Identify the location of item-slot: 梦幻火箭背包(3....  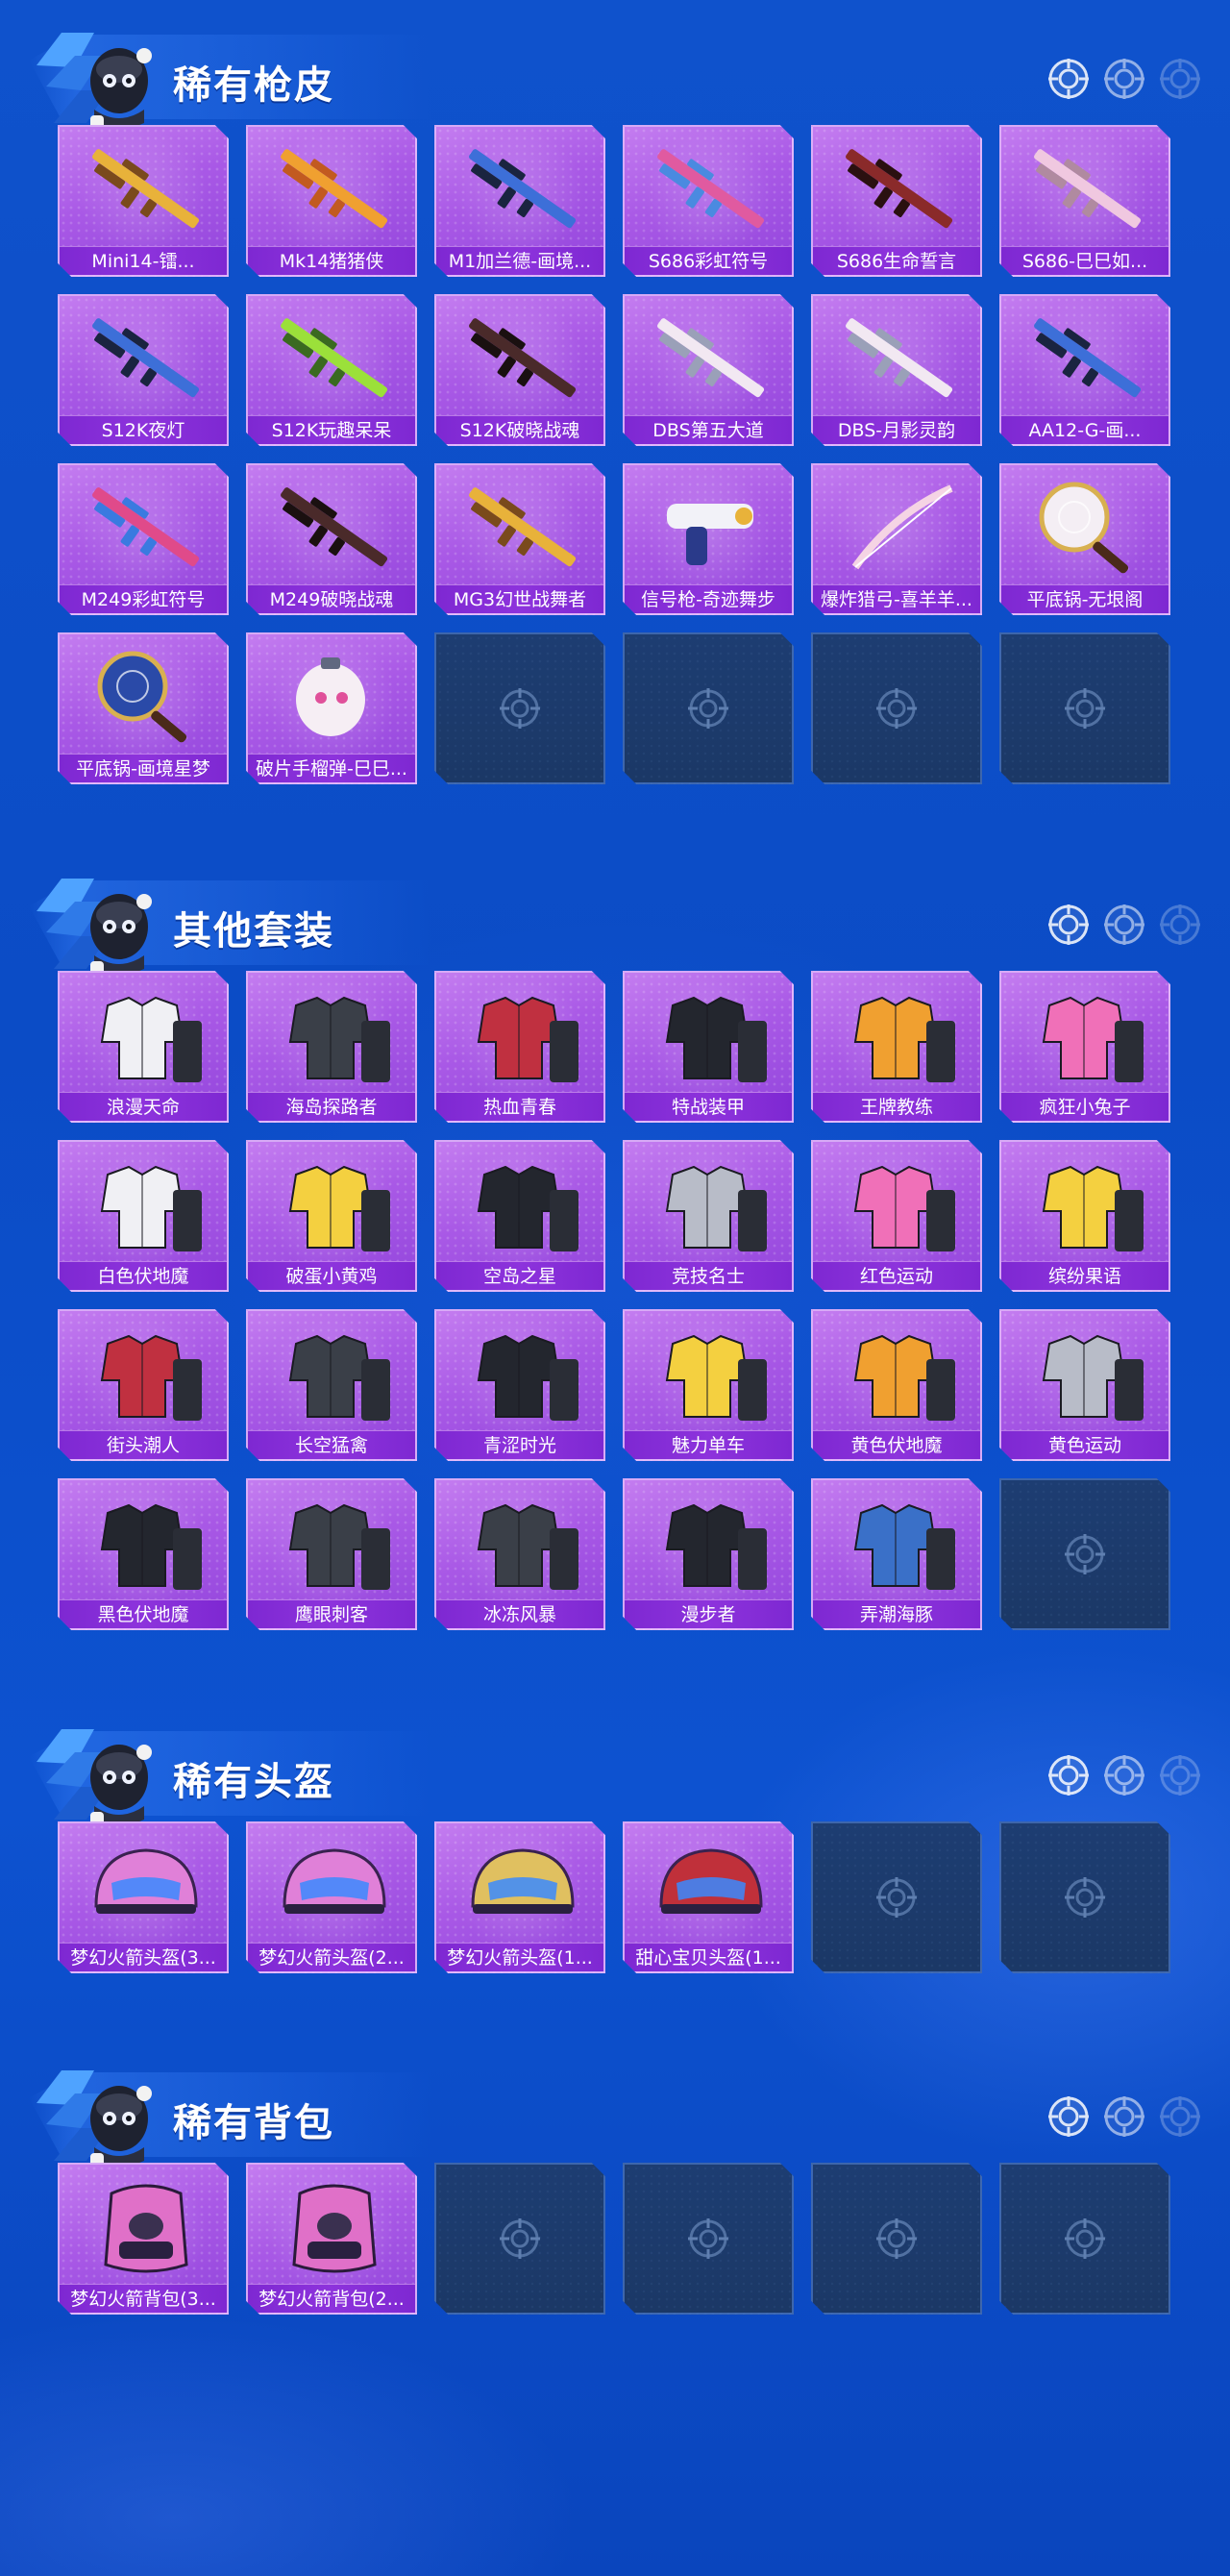
(143, 2239).